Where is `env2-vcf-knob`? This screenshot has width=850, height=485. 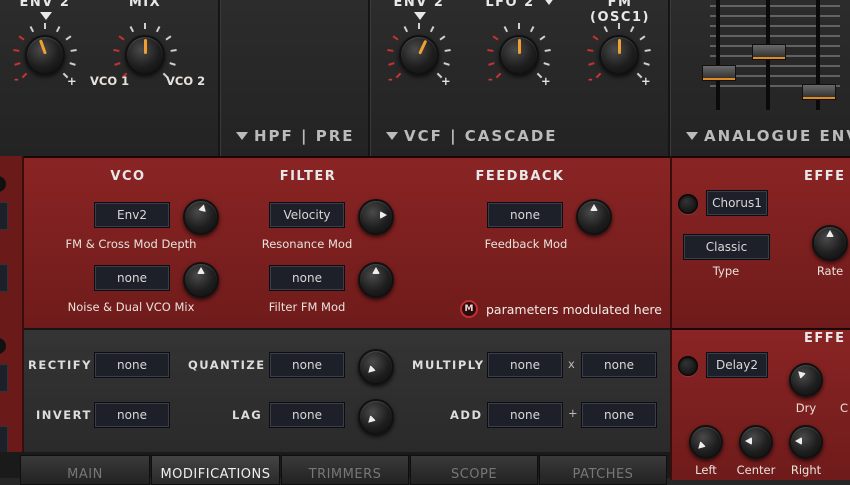
env2-vcf-knob is located at coordinates (419, 55).